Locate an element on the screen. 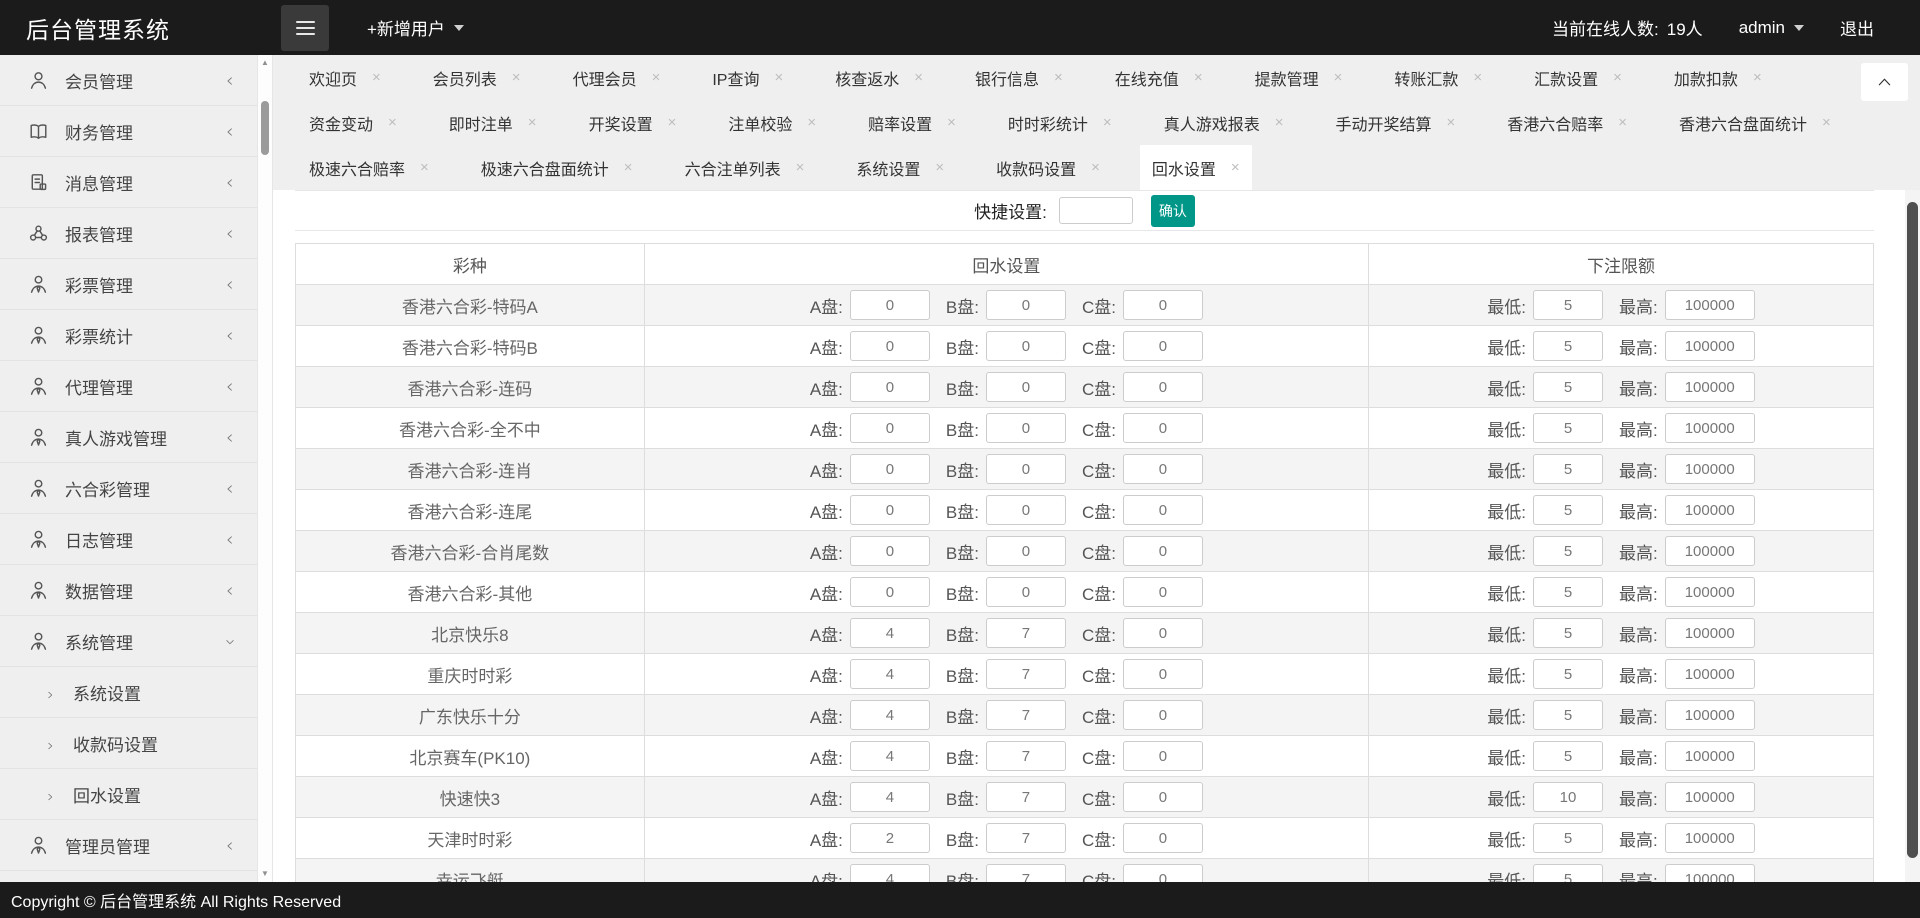 The width and height of the screenshot is (1920, 918). tab: 在线充值 × is located at coordinates (1159, 77).